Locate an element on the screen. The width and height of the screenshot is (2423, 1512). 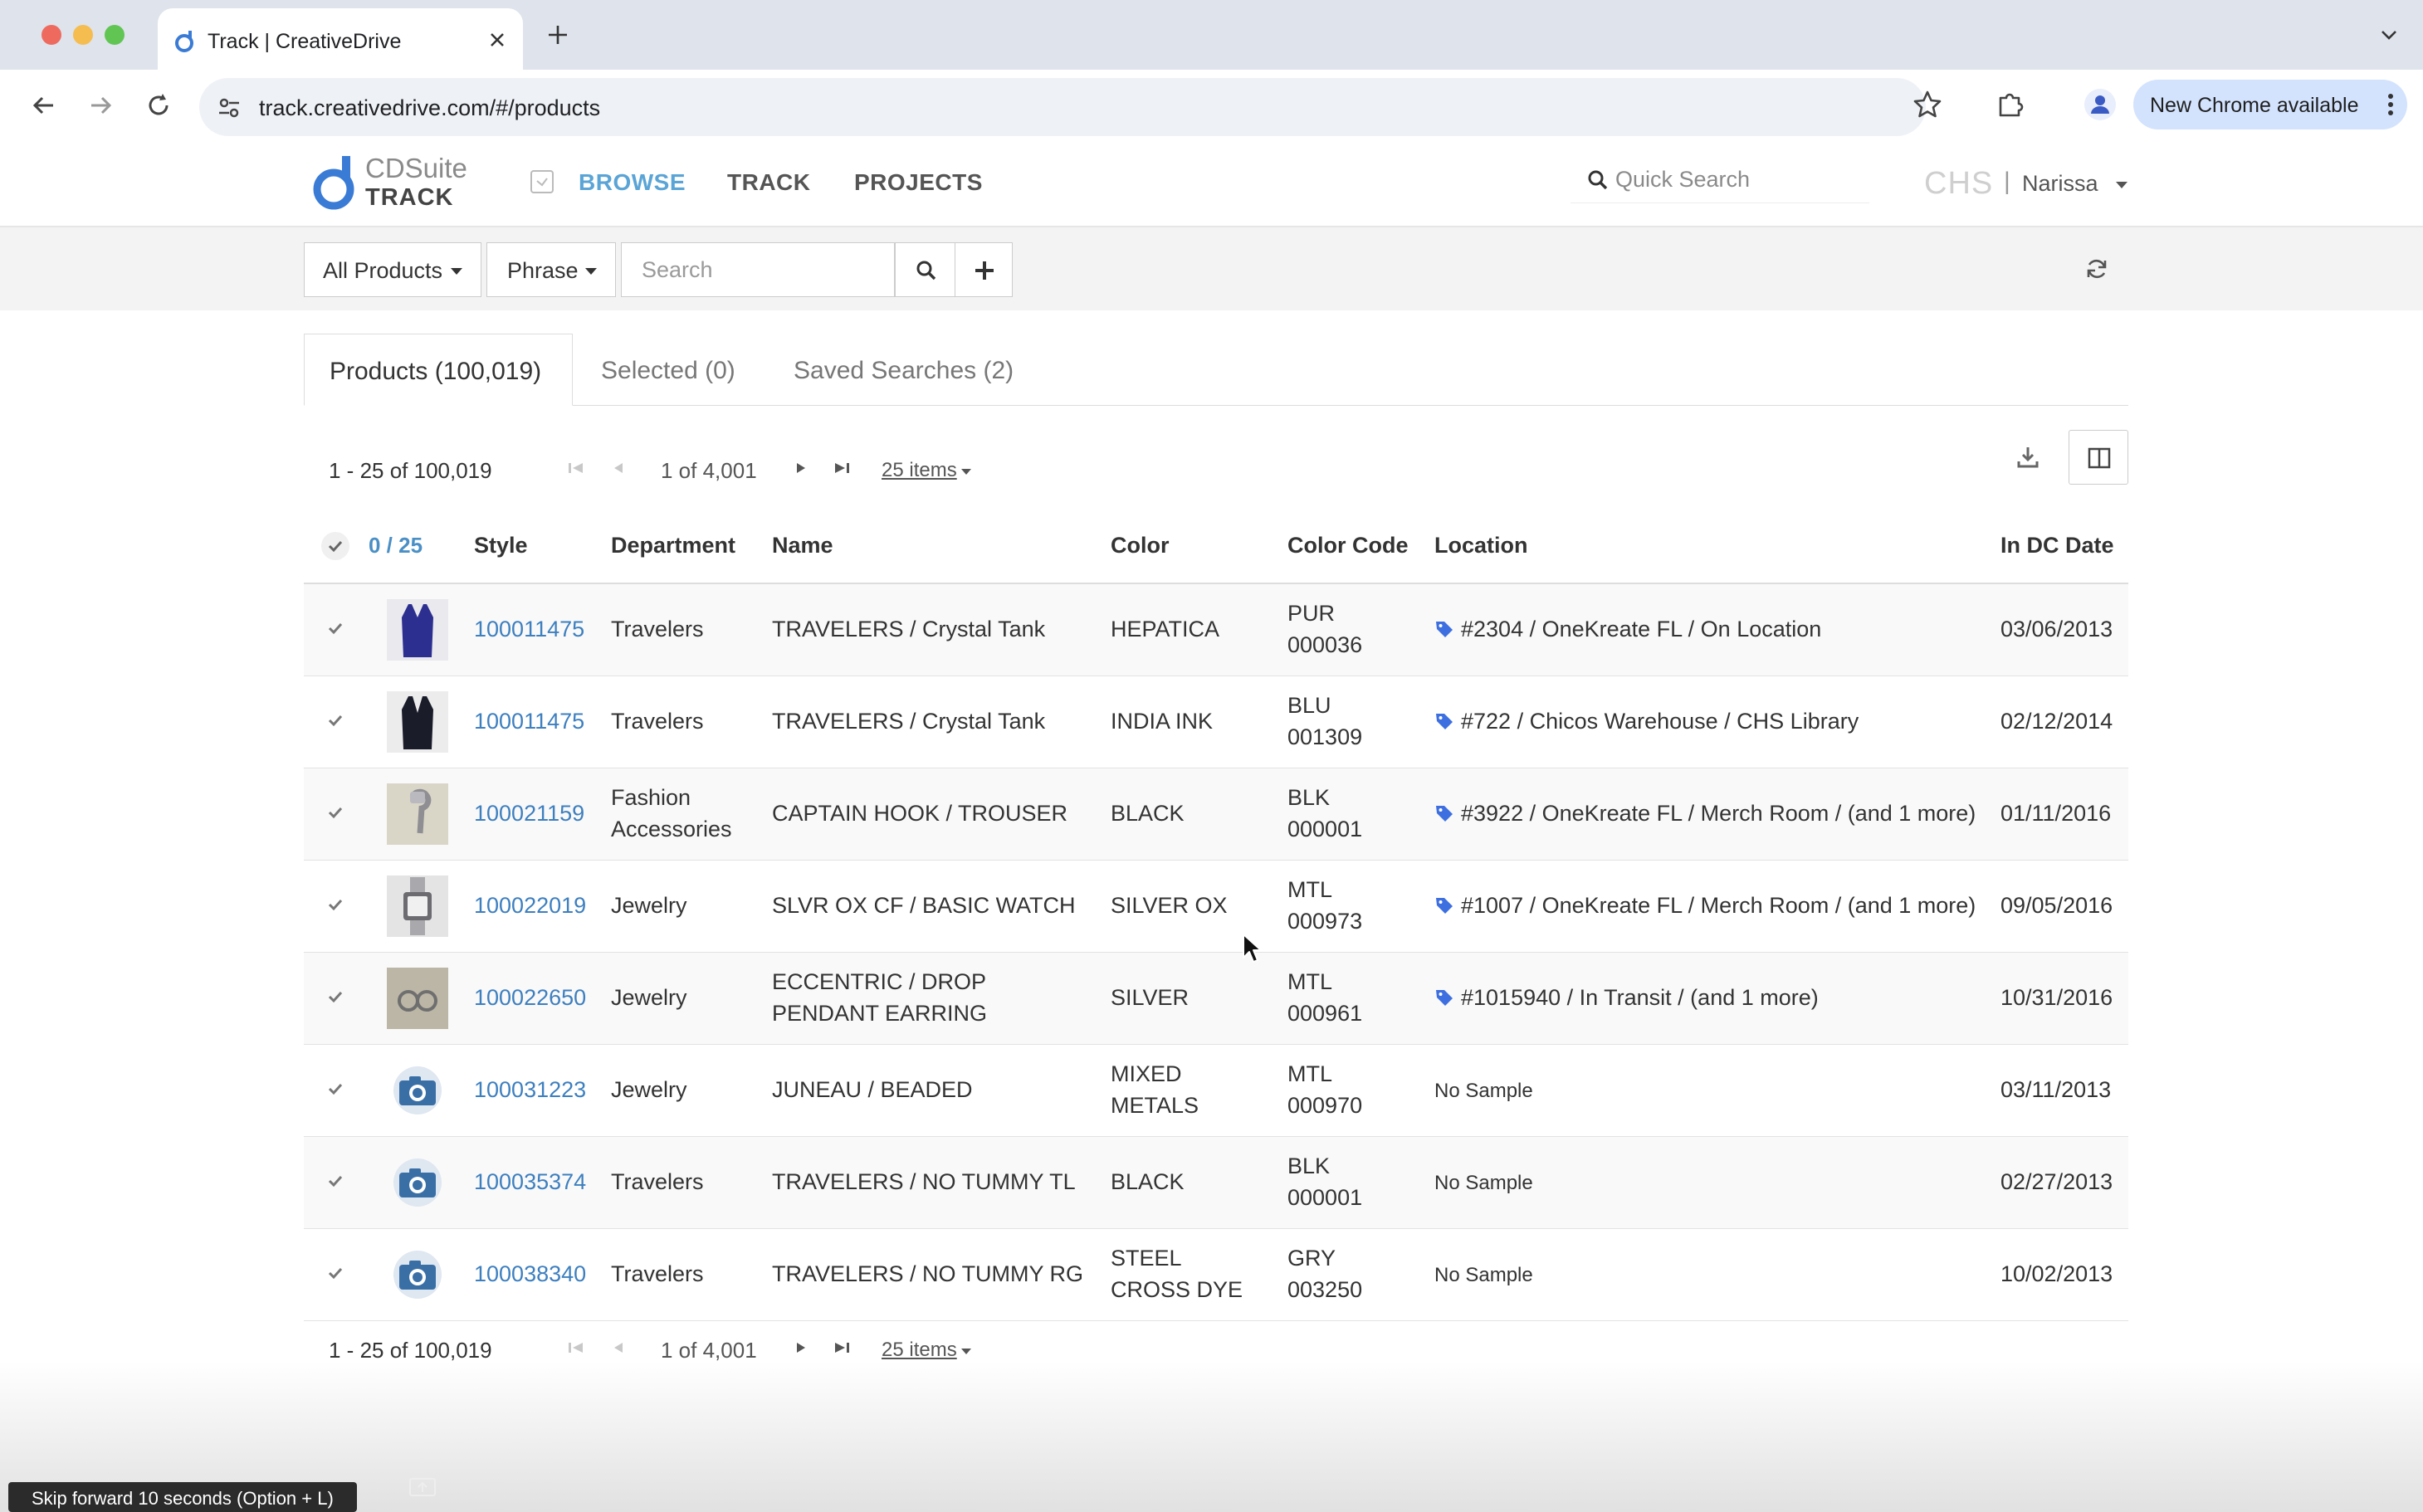
column-header-color-code: Color Code is located at coordinates (1348, 545).